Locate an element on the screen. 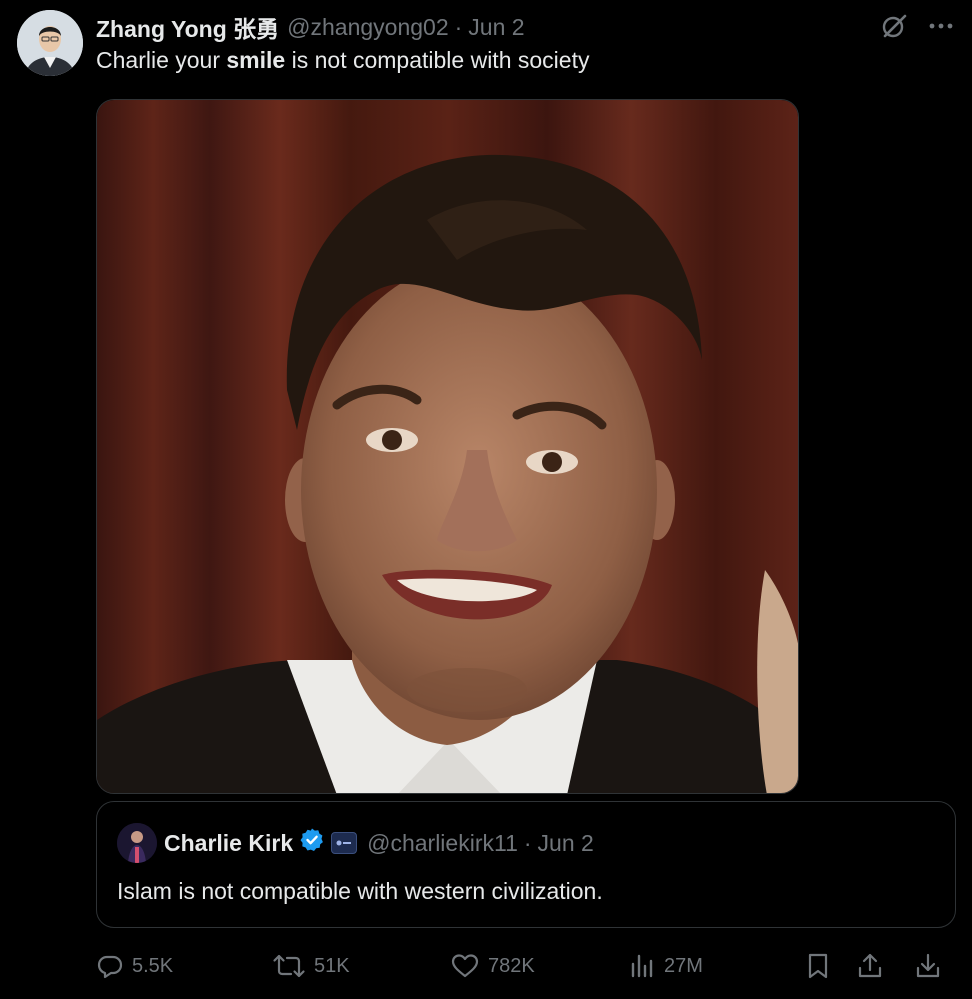 The image size is (972, 999). reply-count: 5.5K is located at coordinates (153, 965).